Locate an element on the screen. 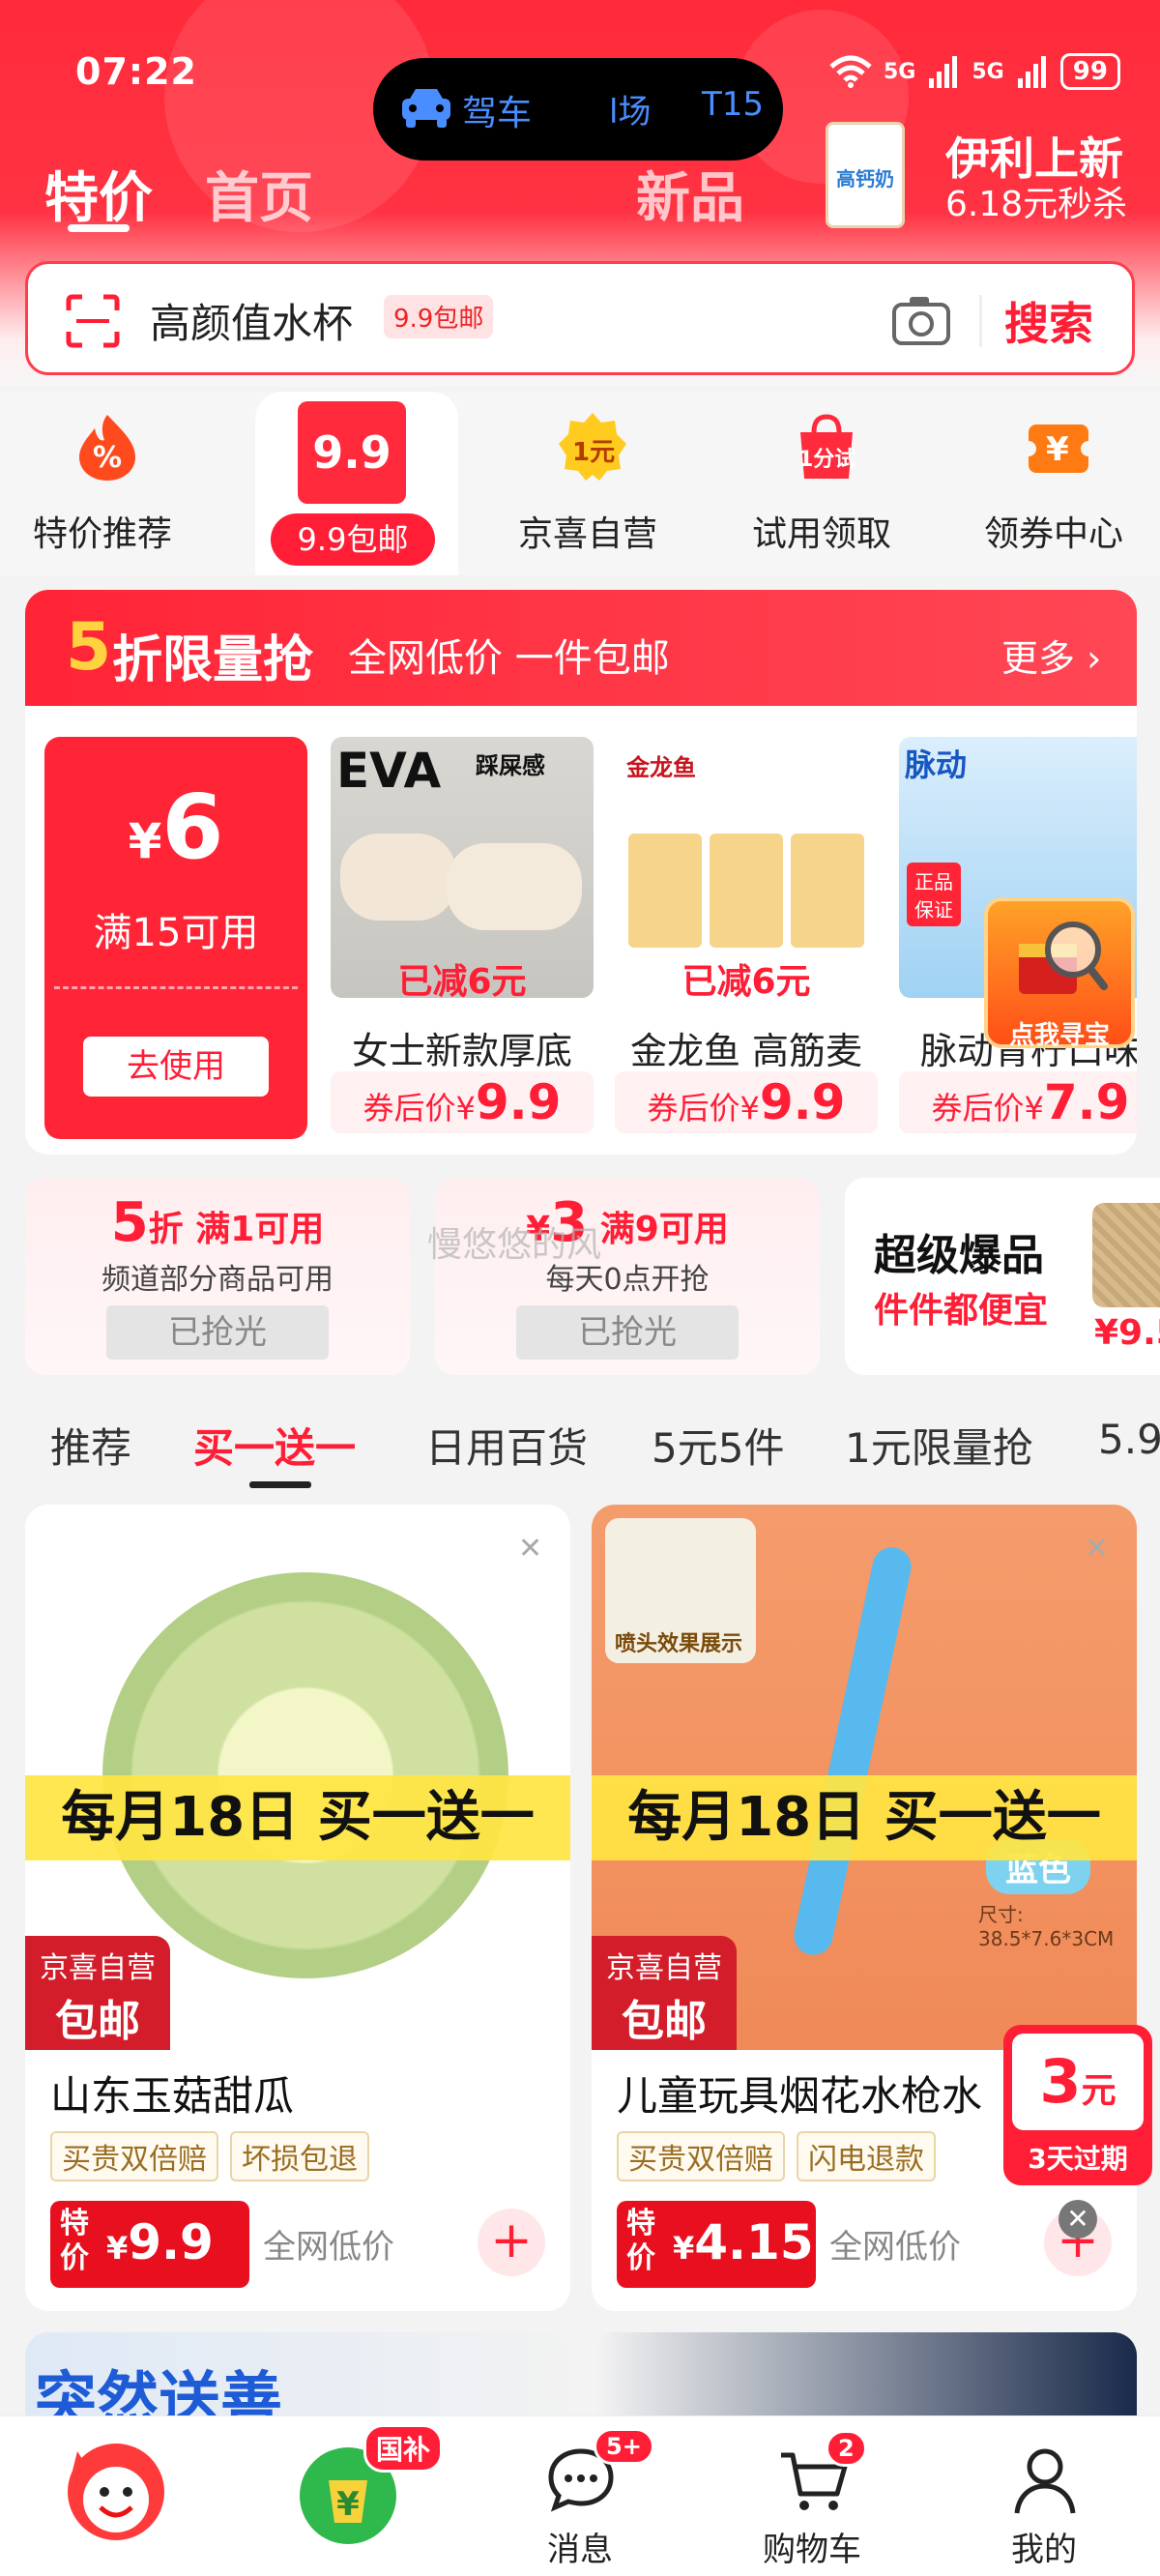 The image size is (1160, 2576). inset-label: 喷头效果展示 is located at coordinates (679, 1644).